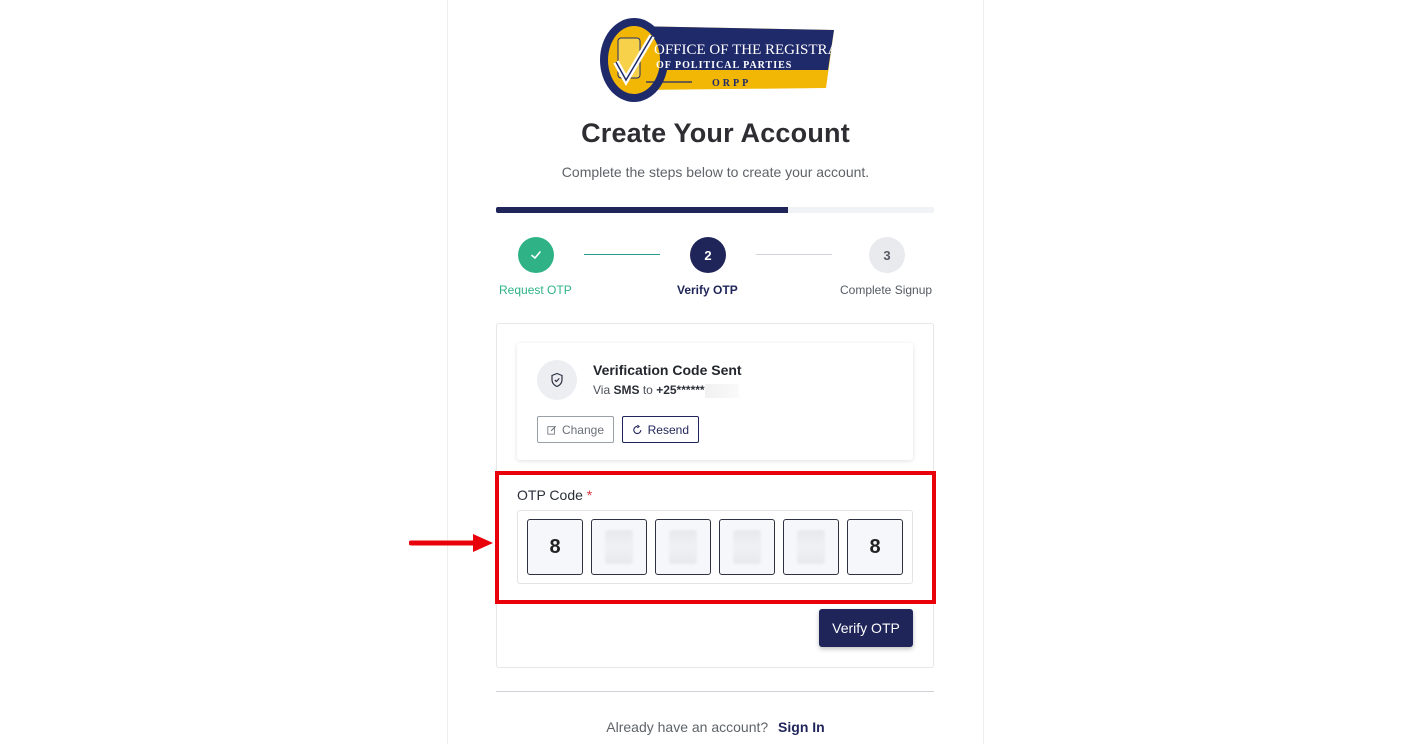 The image size is (1421, 744). What do you see at coordinates (582, 429) in the screenshot?
I see `change-label: Change` at bounding box center [582, 429].